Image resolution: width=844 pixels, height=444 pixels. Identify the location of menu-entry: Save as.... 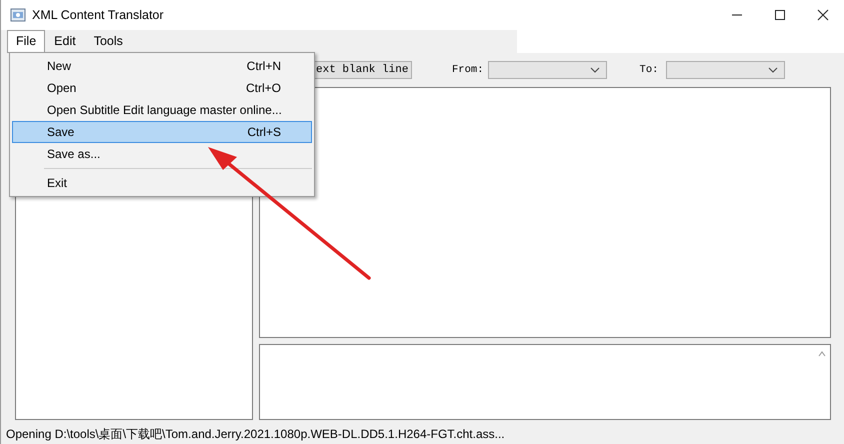
(162, 154).